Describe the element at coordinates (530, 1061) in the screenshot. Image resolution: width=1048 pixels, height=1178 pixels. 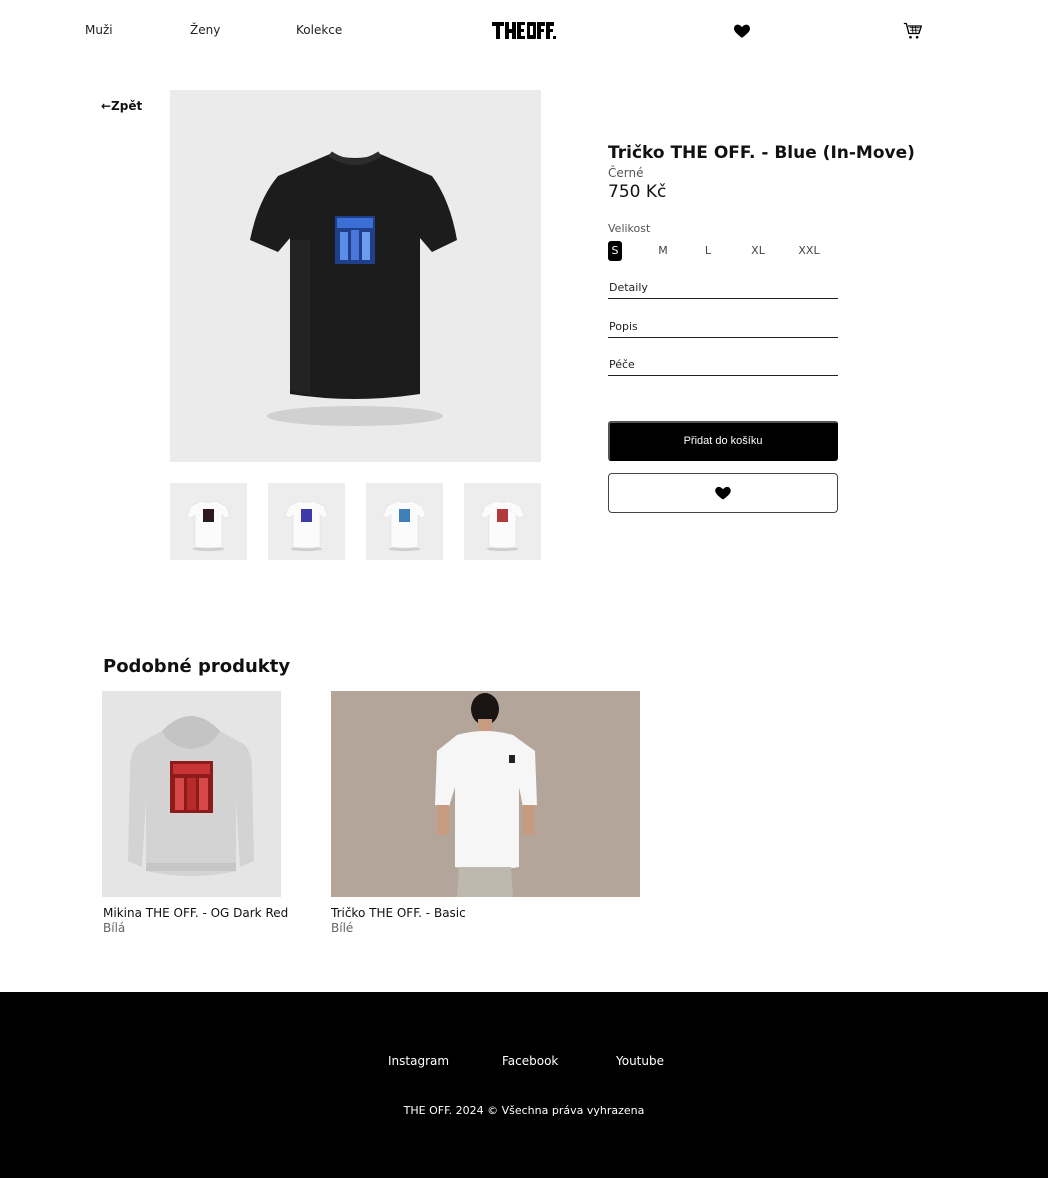
I see `footer-link-facebook: Facebook` at that location.